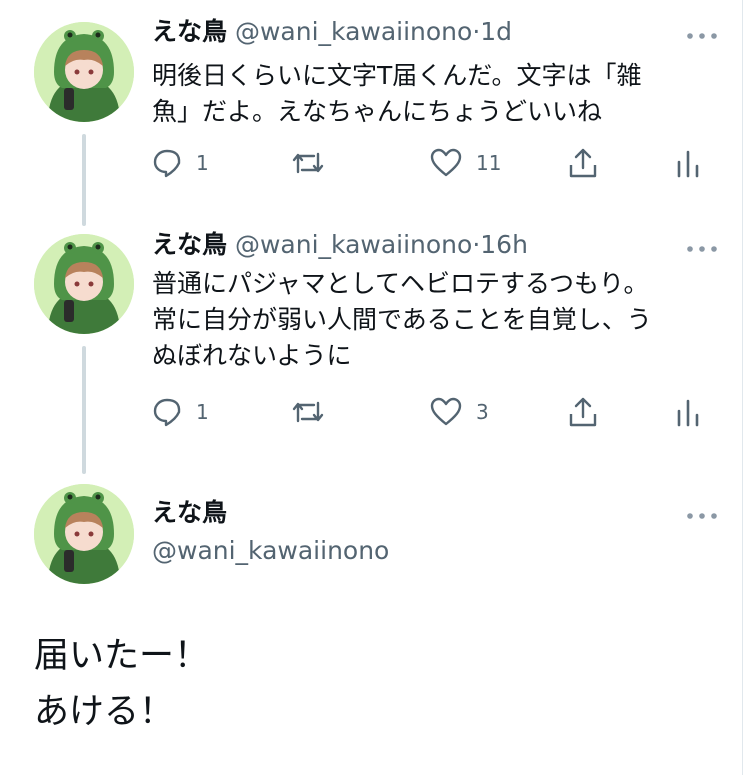  I want to click on like-button: 3, so click(459, 412).